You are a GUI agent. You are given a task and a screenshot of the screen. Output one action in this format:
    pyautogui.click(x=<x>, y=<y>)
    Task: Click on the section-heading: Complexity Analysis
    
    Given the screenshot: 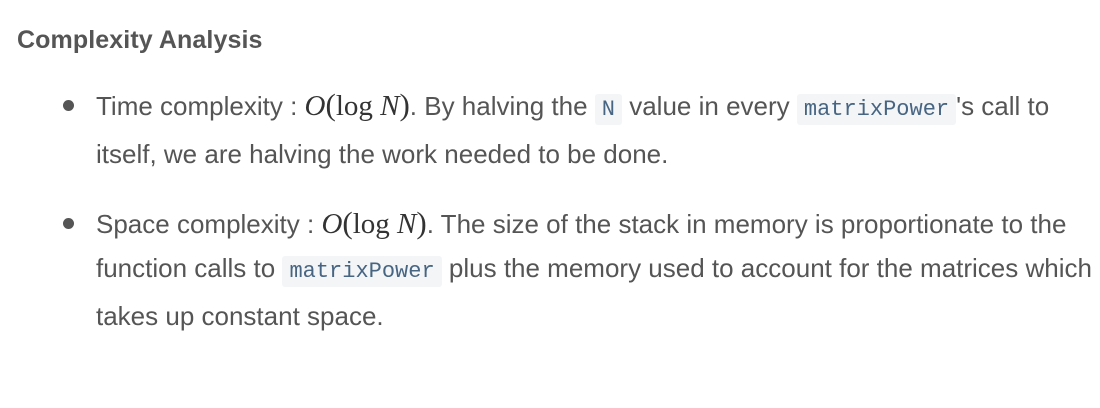 What is the action you would take?
    pyautogui.click(x=140, y=40)
    